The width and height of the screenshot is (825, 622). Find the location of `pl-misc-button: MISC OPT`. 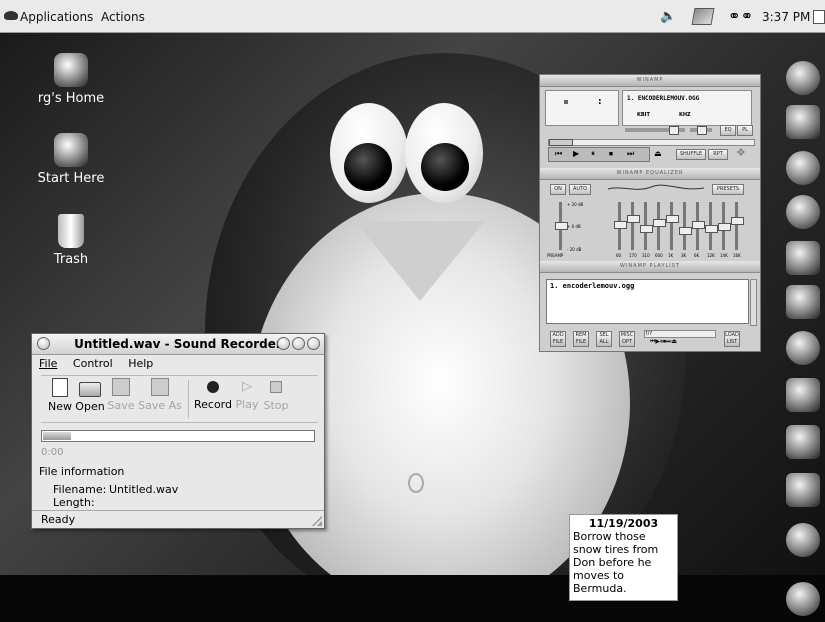

pl-misc-button: MISC OPT is located at coordinates (627, 339).